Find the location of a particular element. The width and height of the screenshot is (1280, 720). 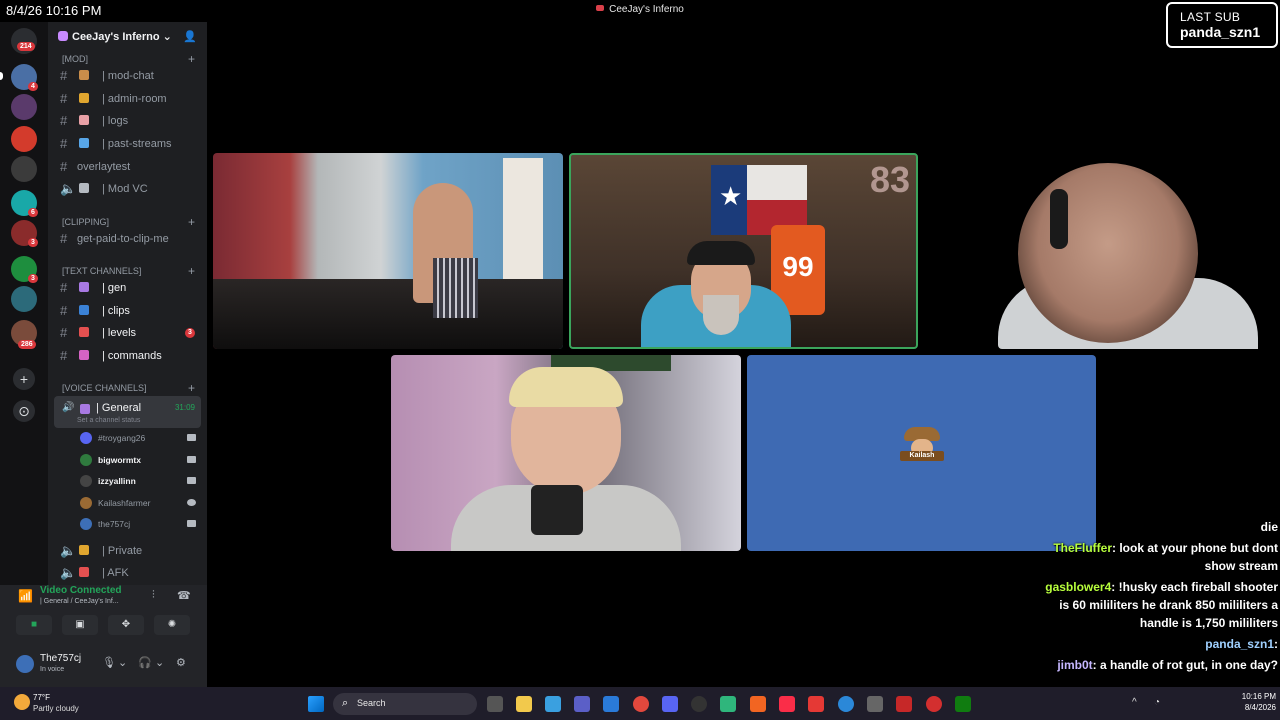

channel-levels: # | levels 3 is located at coordinates (127, 333).